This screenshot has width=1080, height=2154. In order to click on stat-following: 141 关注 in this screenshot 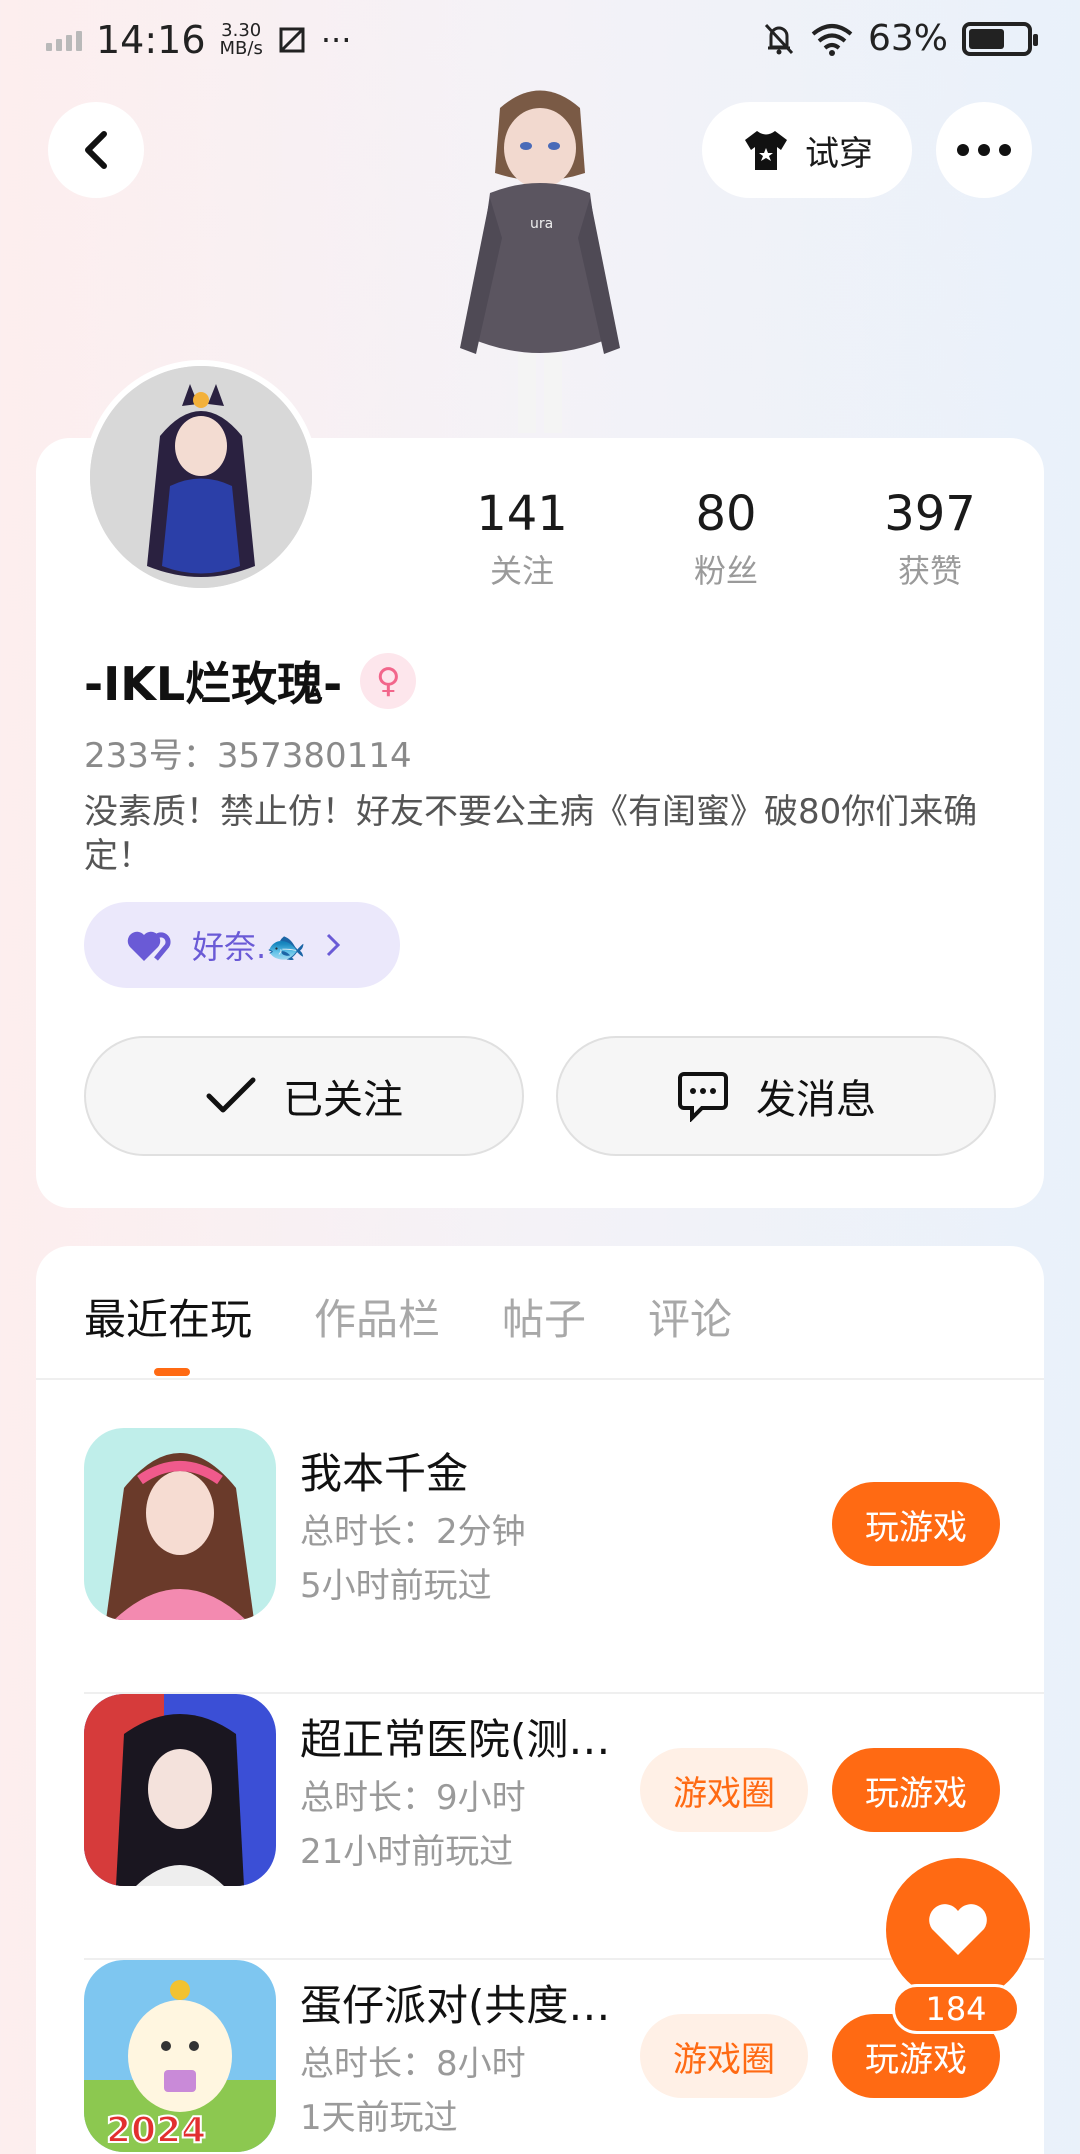, I will do `click(522, 539)`.